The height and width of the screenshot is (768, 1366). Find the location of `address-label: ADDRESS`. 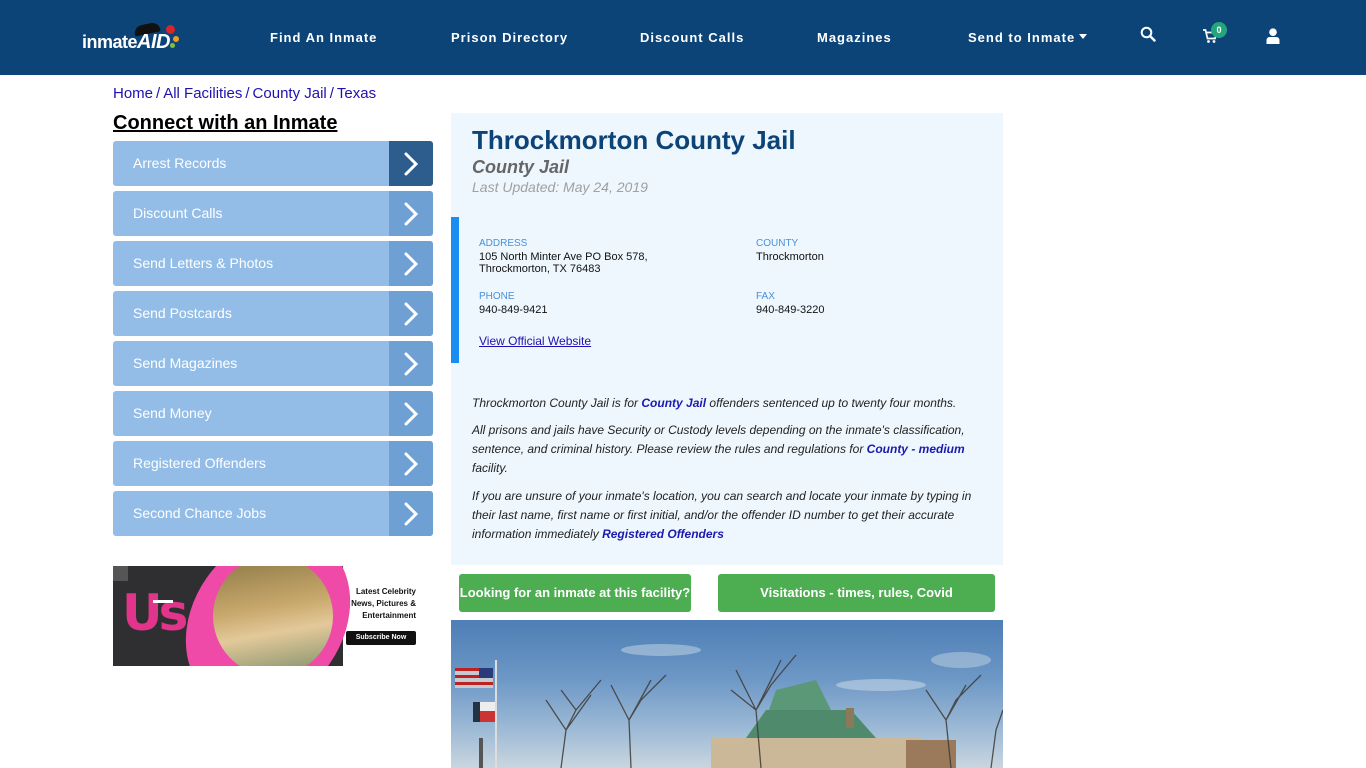

address-label: ADDRESS is located at coordinates (503, 243).